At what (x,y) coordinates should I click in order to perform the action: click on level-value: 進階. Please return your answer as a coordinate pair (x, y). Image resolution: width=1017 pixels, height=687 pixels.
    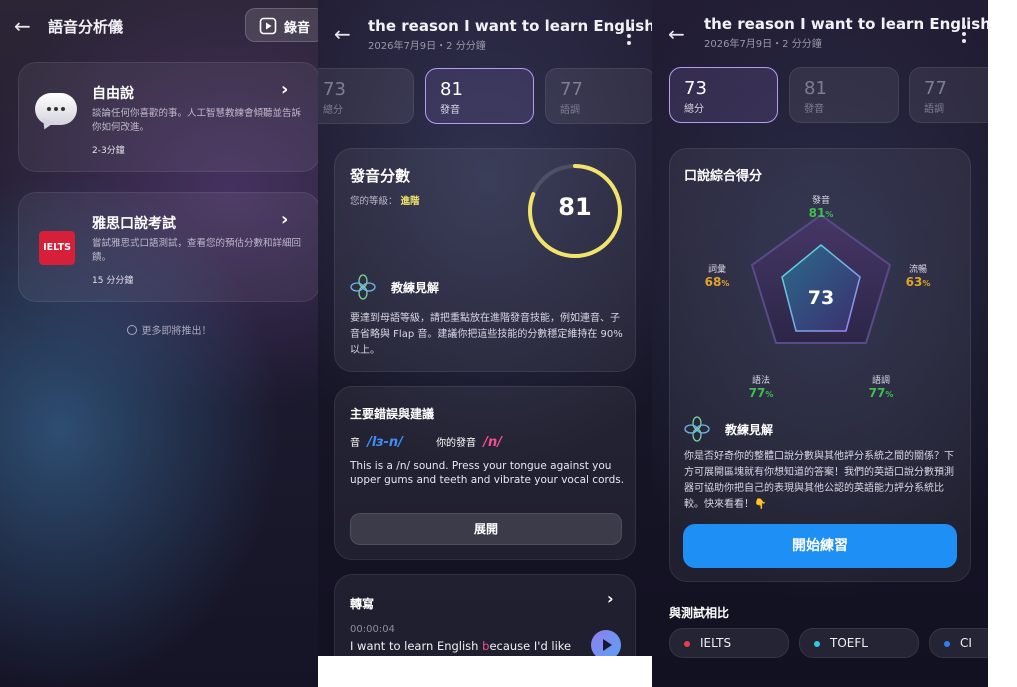
    Looking at the image, I should click on (410, 201).